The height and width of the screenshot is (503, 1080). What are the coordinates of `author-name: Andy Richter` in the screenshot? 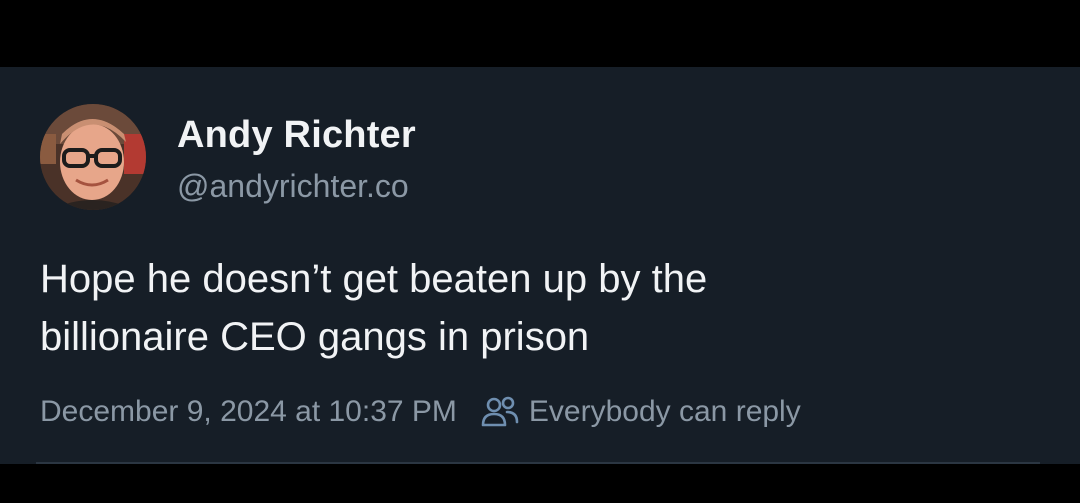 It's located at (296, 135).